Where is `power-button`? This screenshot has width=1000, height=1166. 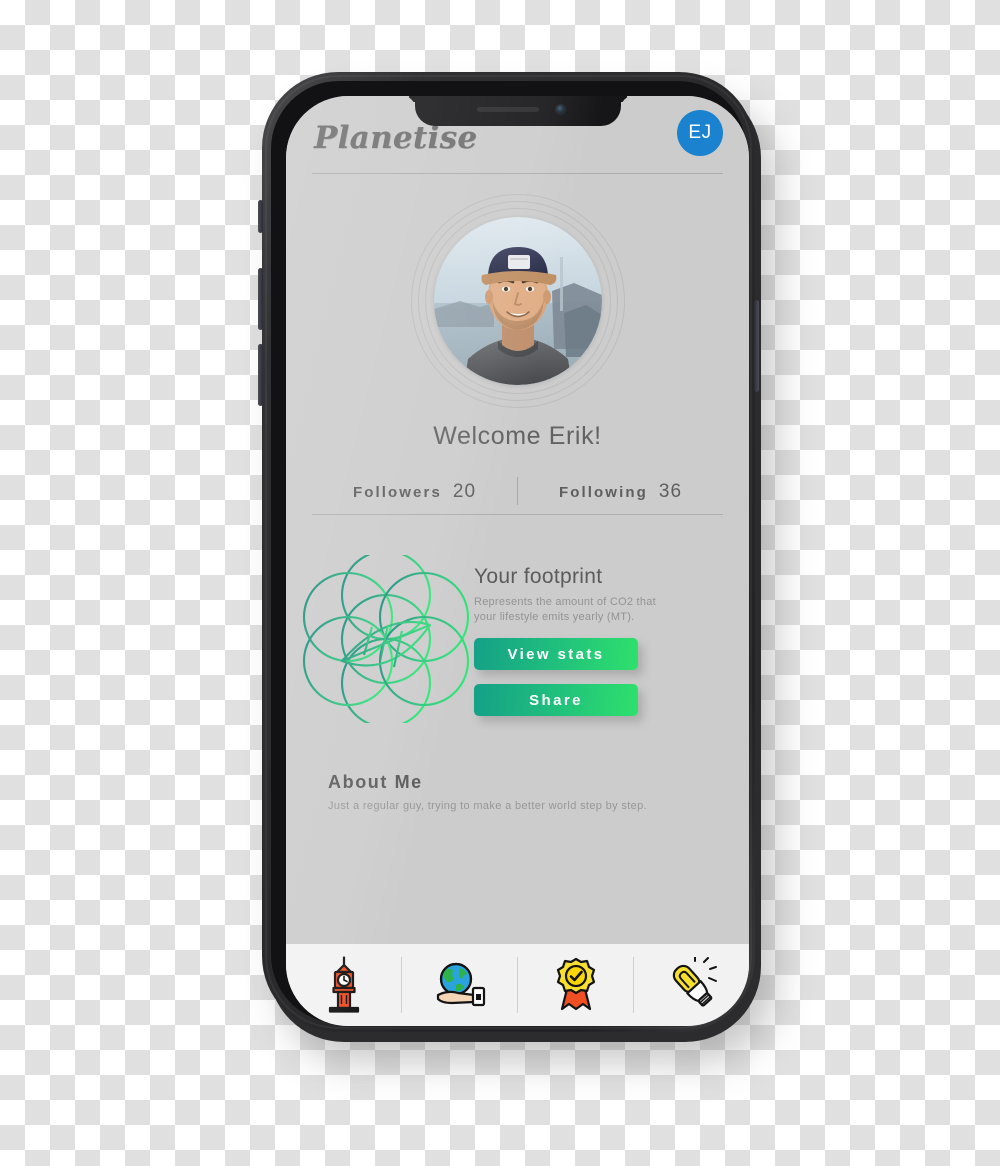 power-button is located at coordinates (756, 346).